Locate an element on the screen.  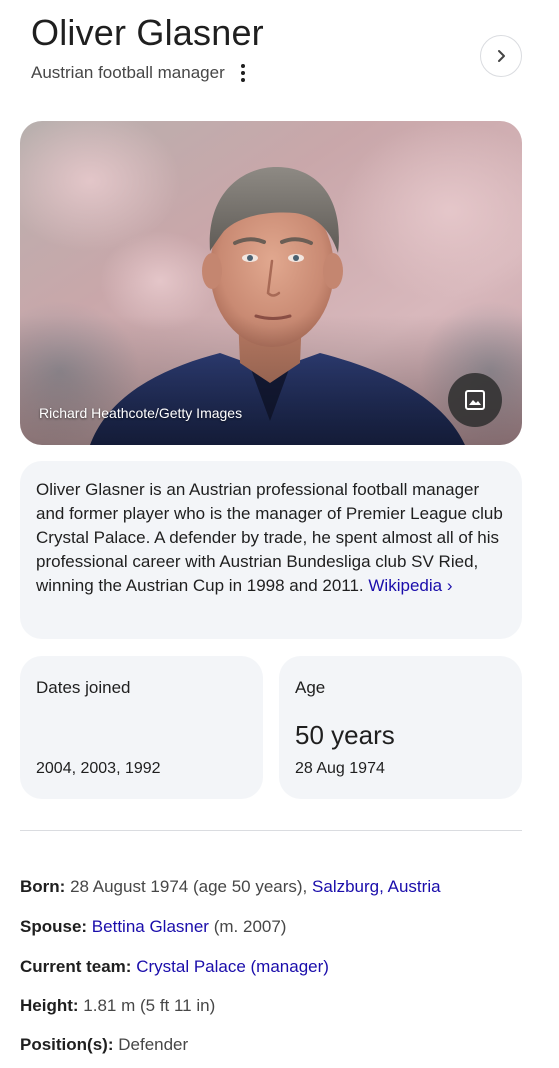
fact-spouse-label: Spouse: is located at coordinates (54, 926).